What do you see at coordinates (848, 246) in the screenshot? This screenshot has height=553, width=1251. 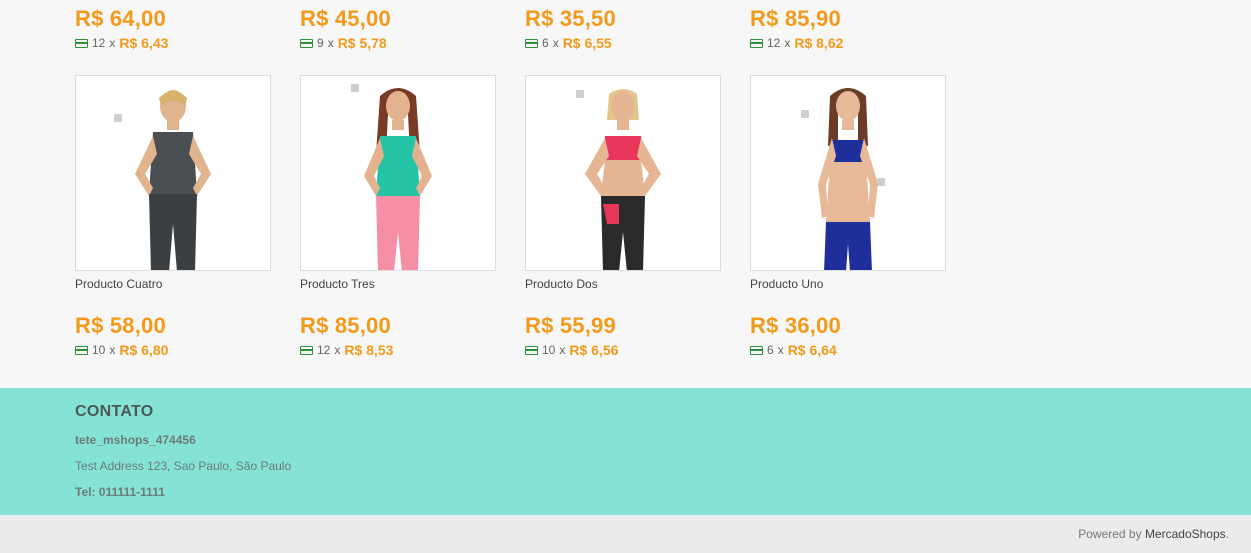 I see `shorts` at bounding box center [848, 246].